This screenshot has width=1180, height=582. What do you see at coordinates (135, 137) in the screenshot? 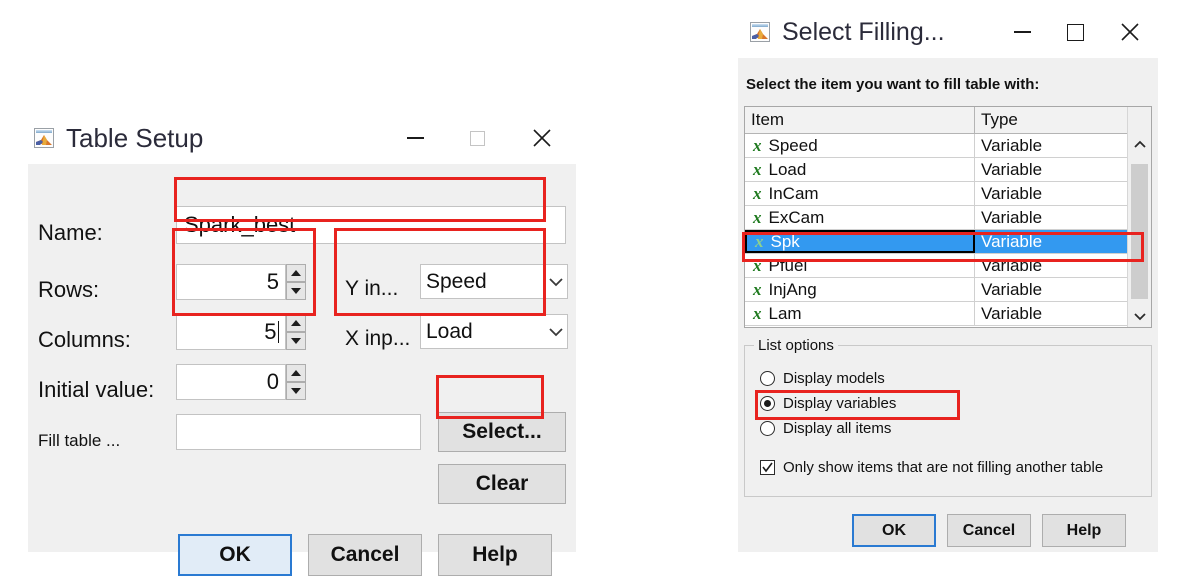
I see `table-setup-title: Table Setup` at bounding box center [135, 137].